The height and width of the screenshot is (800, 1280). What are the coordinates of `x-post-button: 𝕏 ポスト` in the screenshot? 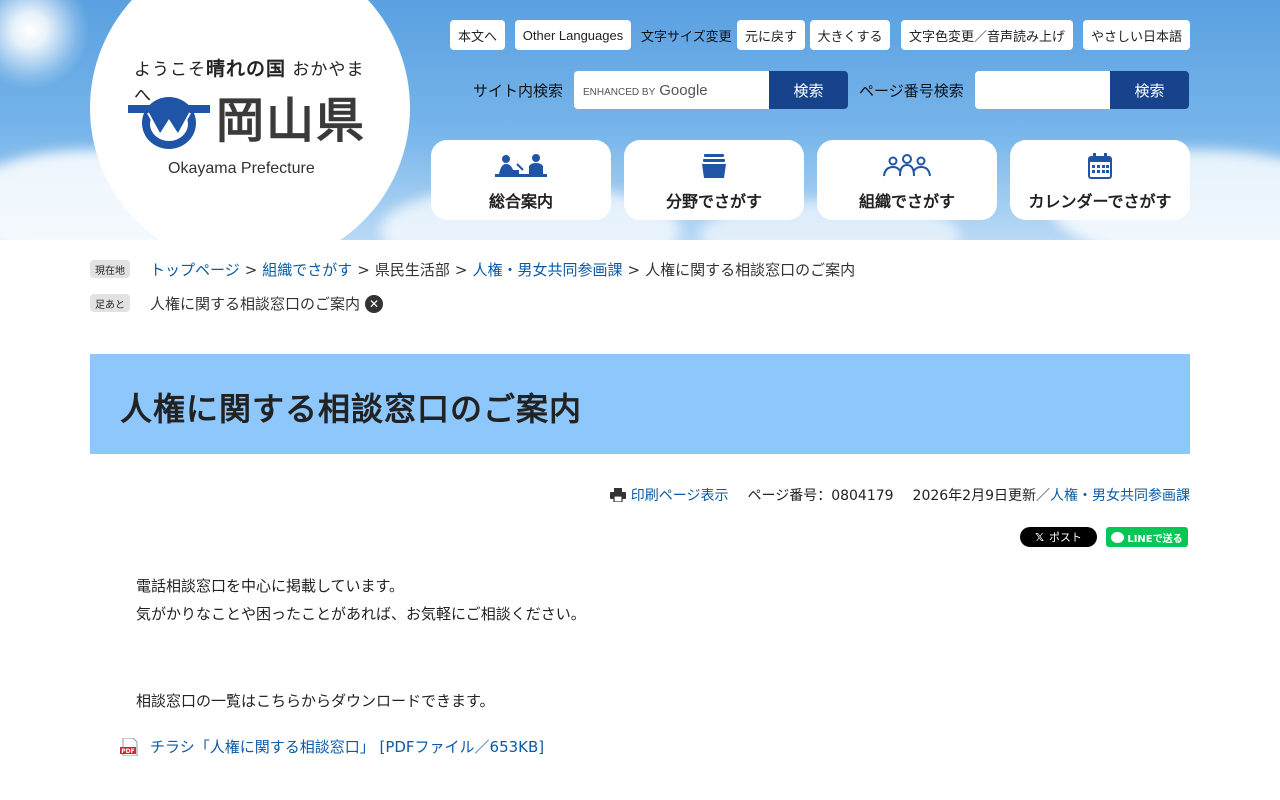 It's located at (1058, 537).